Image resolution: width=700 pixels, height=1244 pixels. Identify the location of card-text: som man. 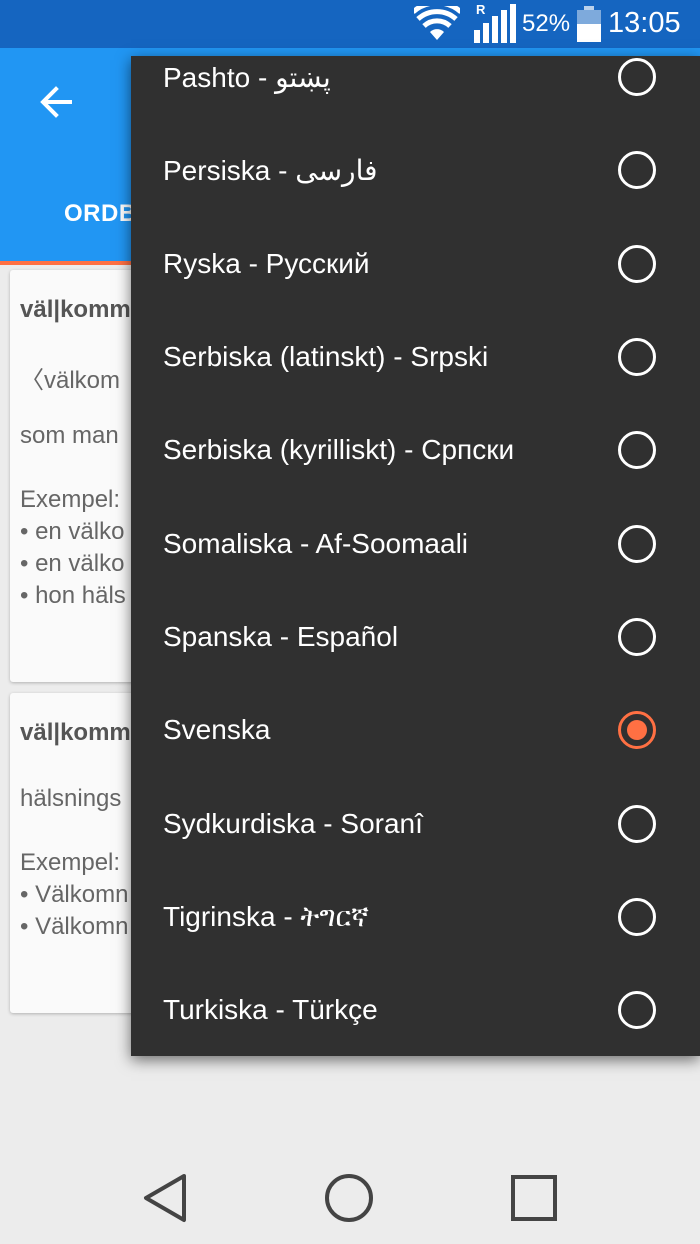
(69, 435).